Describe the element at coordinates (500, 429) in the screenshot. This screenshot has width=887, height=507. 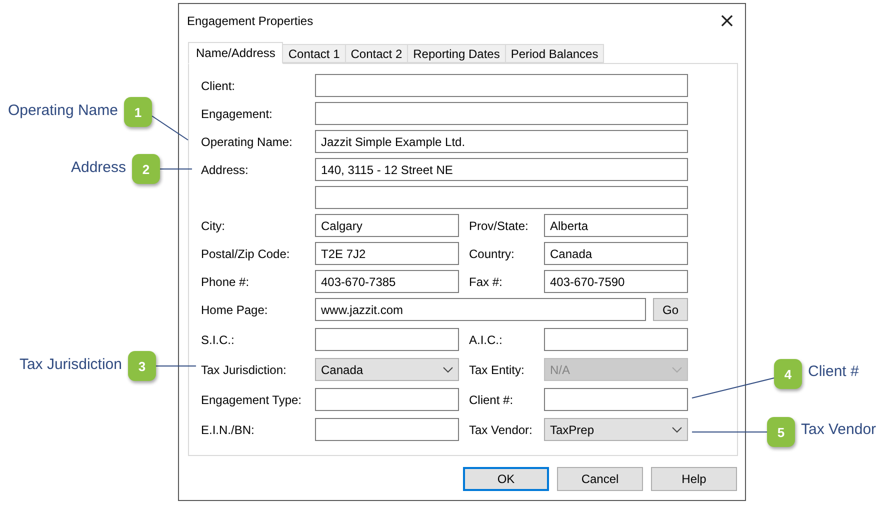
I see `field-label: Tax Vendor:` at that location.